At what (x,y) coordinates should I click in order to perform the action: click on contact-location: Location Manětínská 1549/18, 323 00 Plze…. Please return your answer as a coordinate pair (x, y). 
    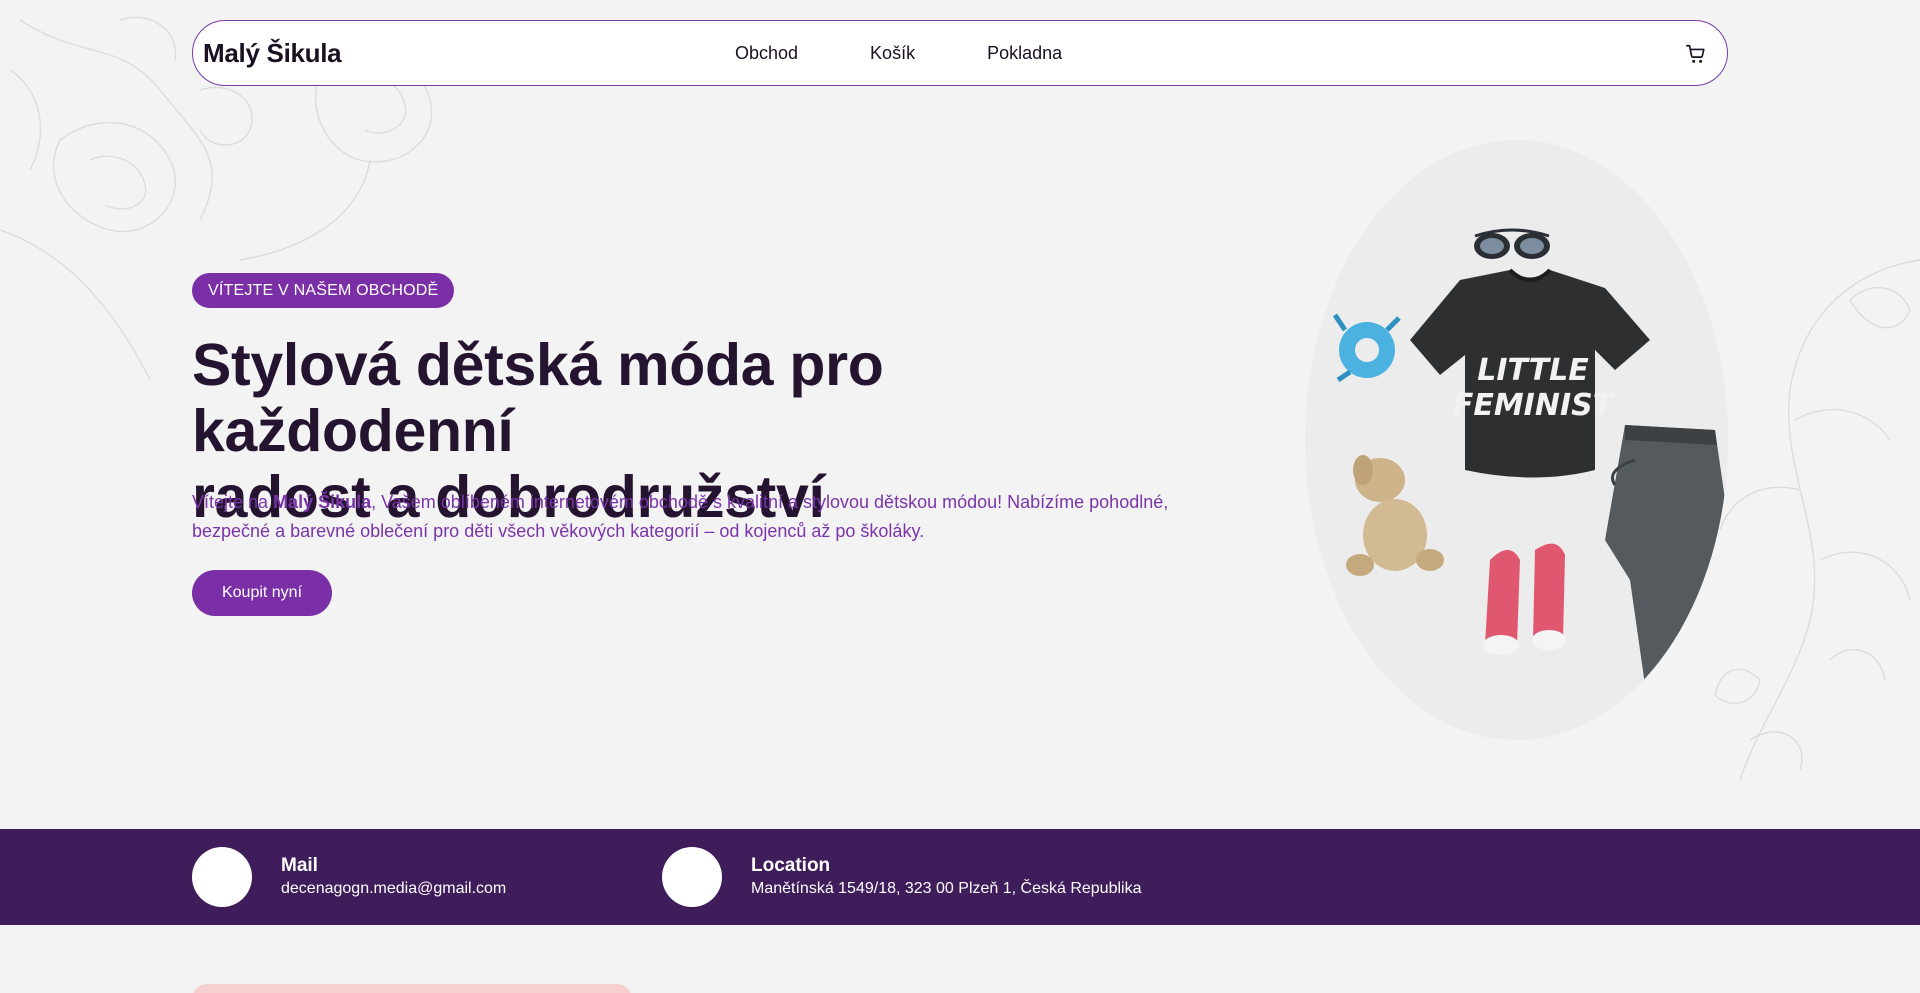
    Looking at the image, I should click on (901, 877).